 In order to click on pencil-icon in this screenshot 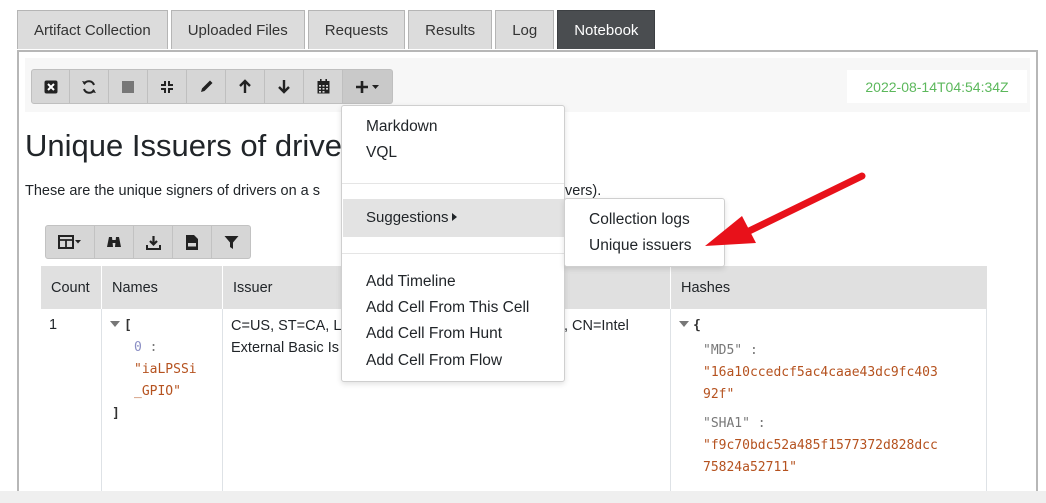, I will do `click(206, 86)`.